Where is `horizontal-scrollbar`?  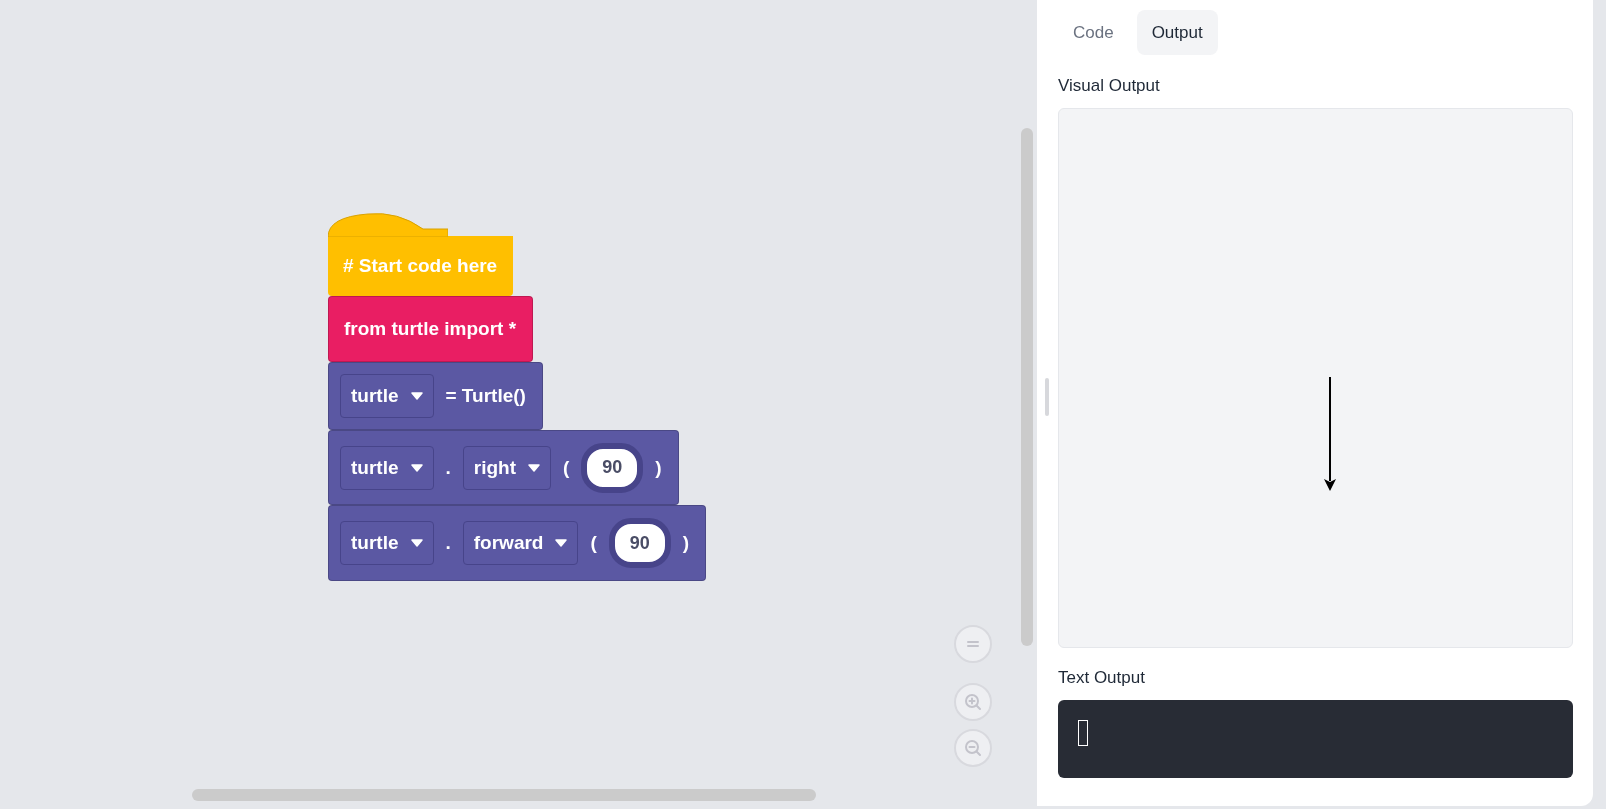 horizontal-scrollbar is located at coordinates (504, 795).